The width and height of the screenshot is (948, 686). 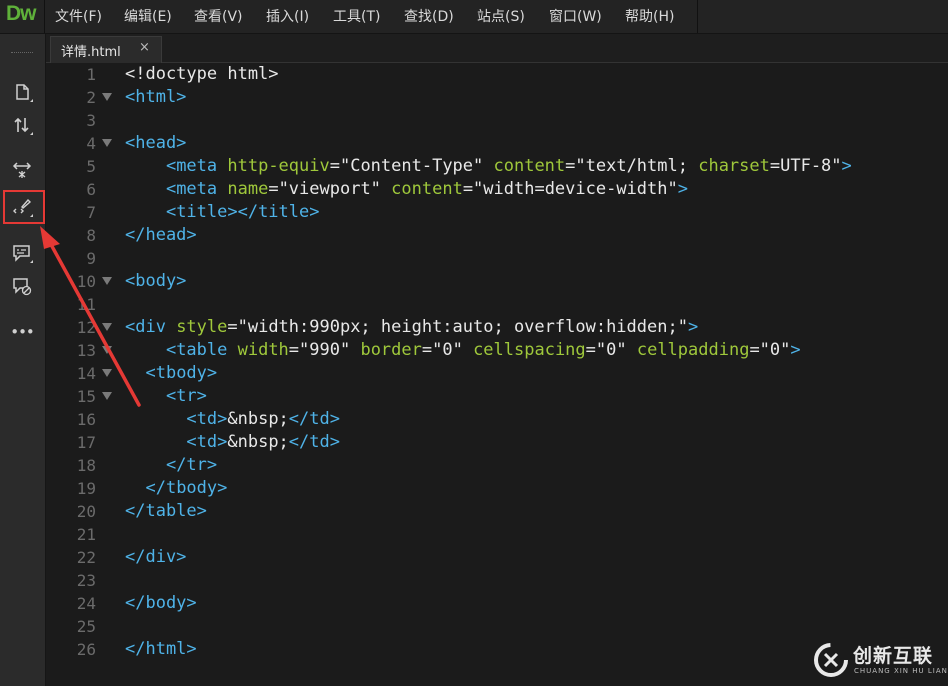 What do you see at coordinates (497, 281) in the screenshot?
I see `code-line: 10 <body>` at bounding box center [497, 281].